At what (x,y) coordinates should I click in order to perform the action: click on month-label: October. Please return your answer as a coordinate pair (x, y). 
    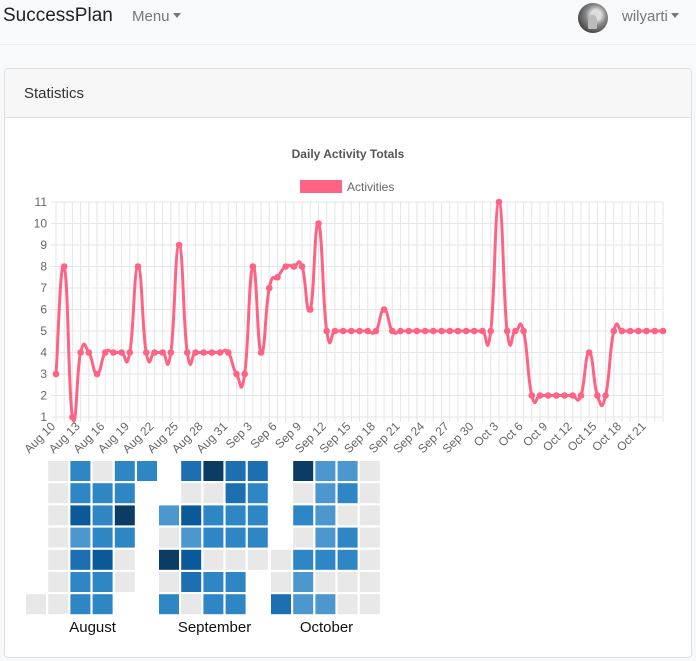
    Looking at the image, I should click on (326, 627).